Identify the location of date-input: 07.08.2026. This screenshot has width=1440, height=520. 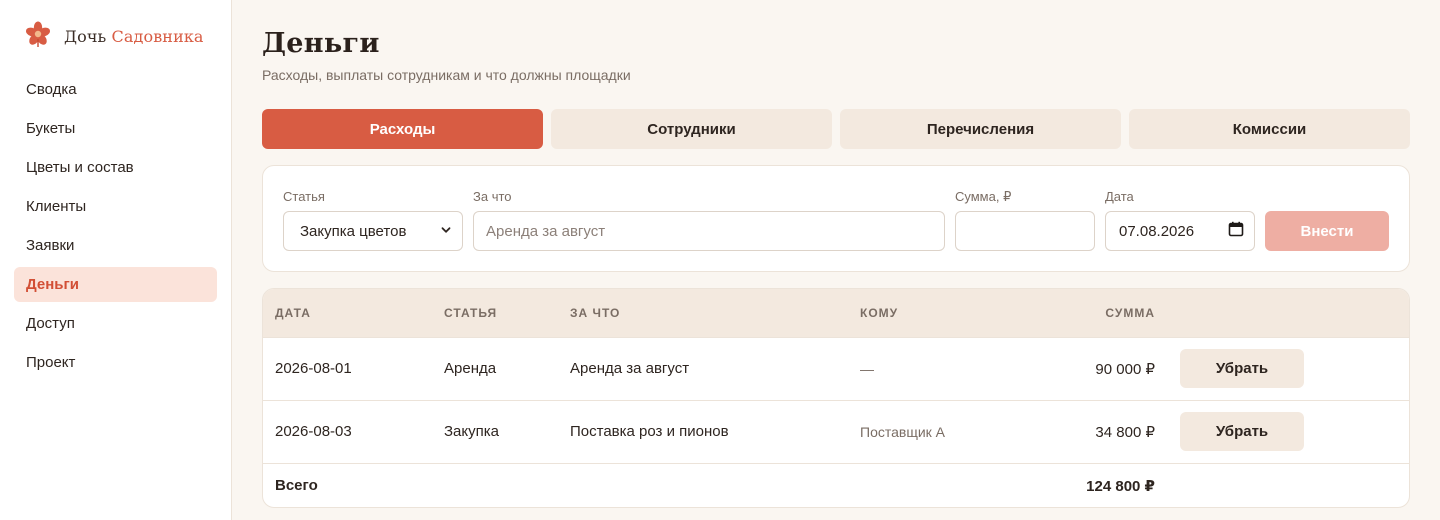
(1180, 231).